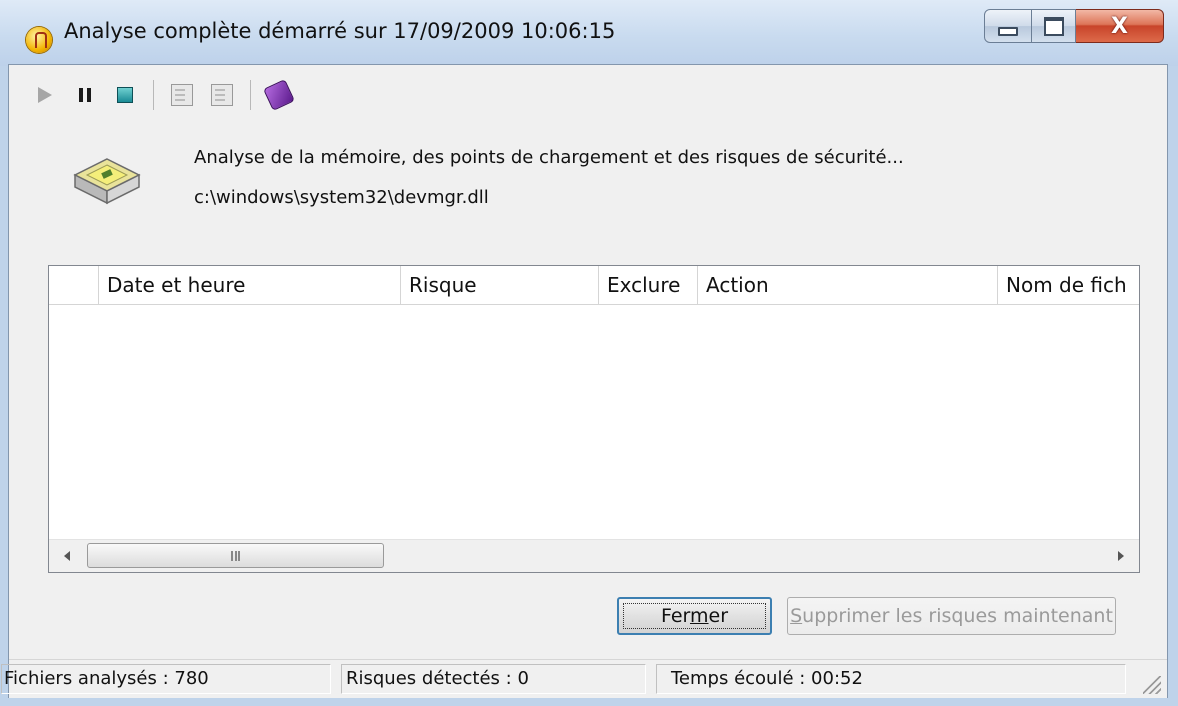 This screenshot has width=1178, height=706. I want to click on app-icon, so click(39, 40).